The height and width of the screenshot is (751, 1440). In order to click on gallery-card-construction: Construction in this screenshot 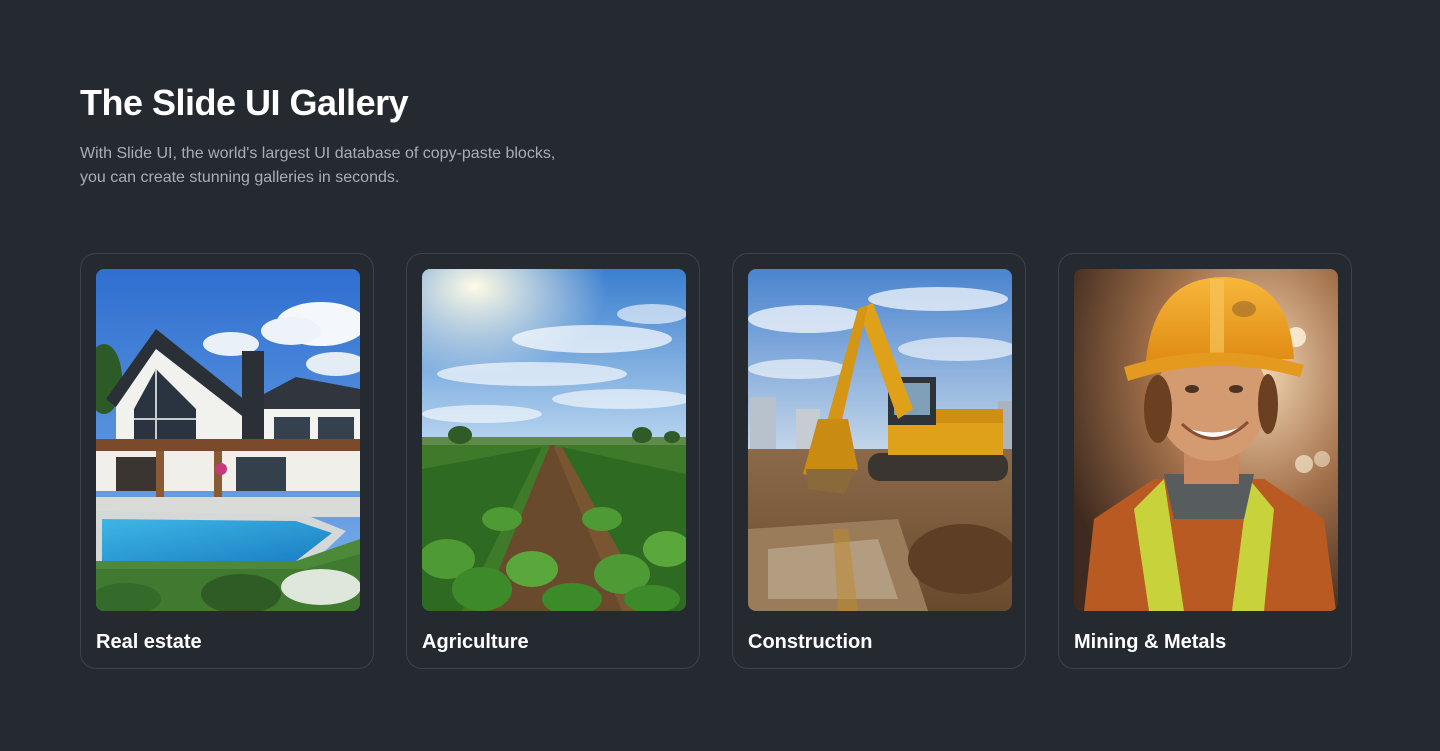, I will do `click(879, 461)`.